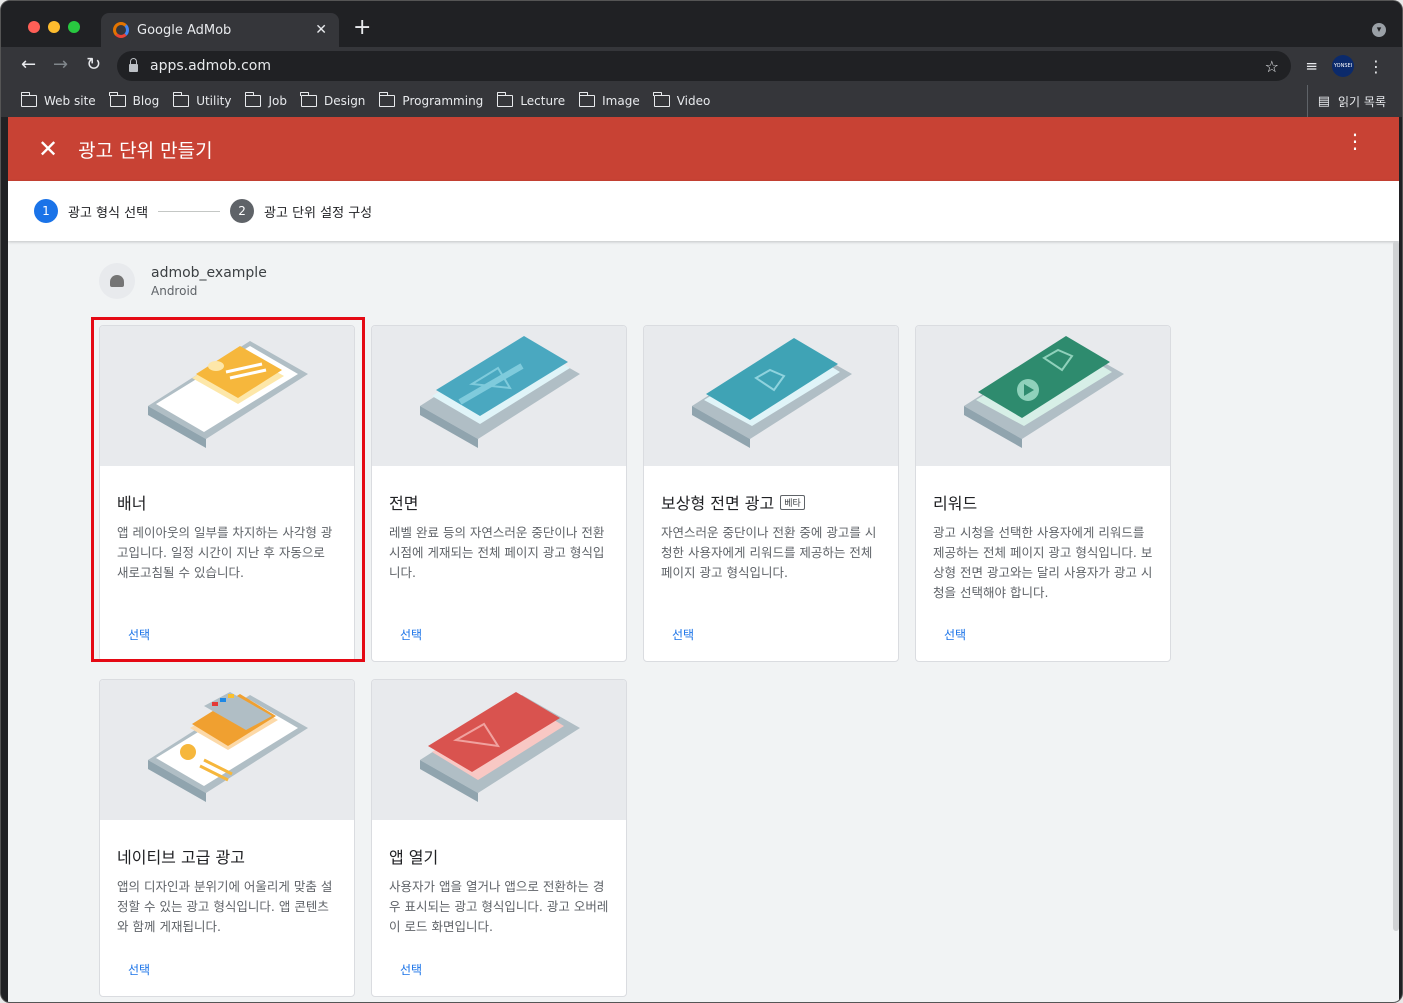 The image size is (1403, 1003). I want to click on banner-illustration, so click(227, 396).